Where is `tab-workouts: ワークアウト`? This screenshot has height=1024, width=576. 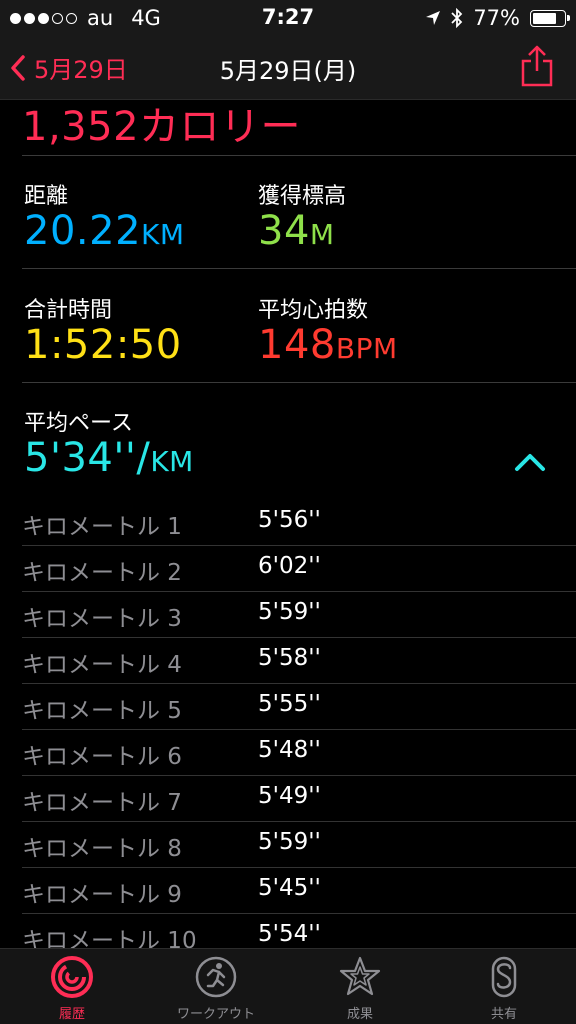
tab-workouts: ワークアウト is located at coordinates (216, 986).